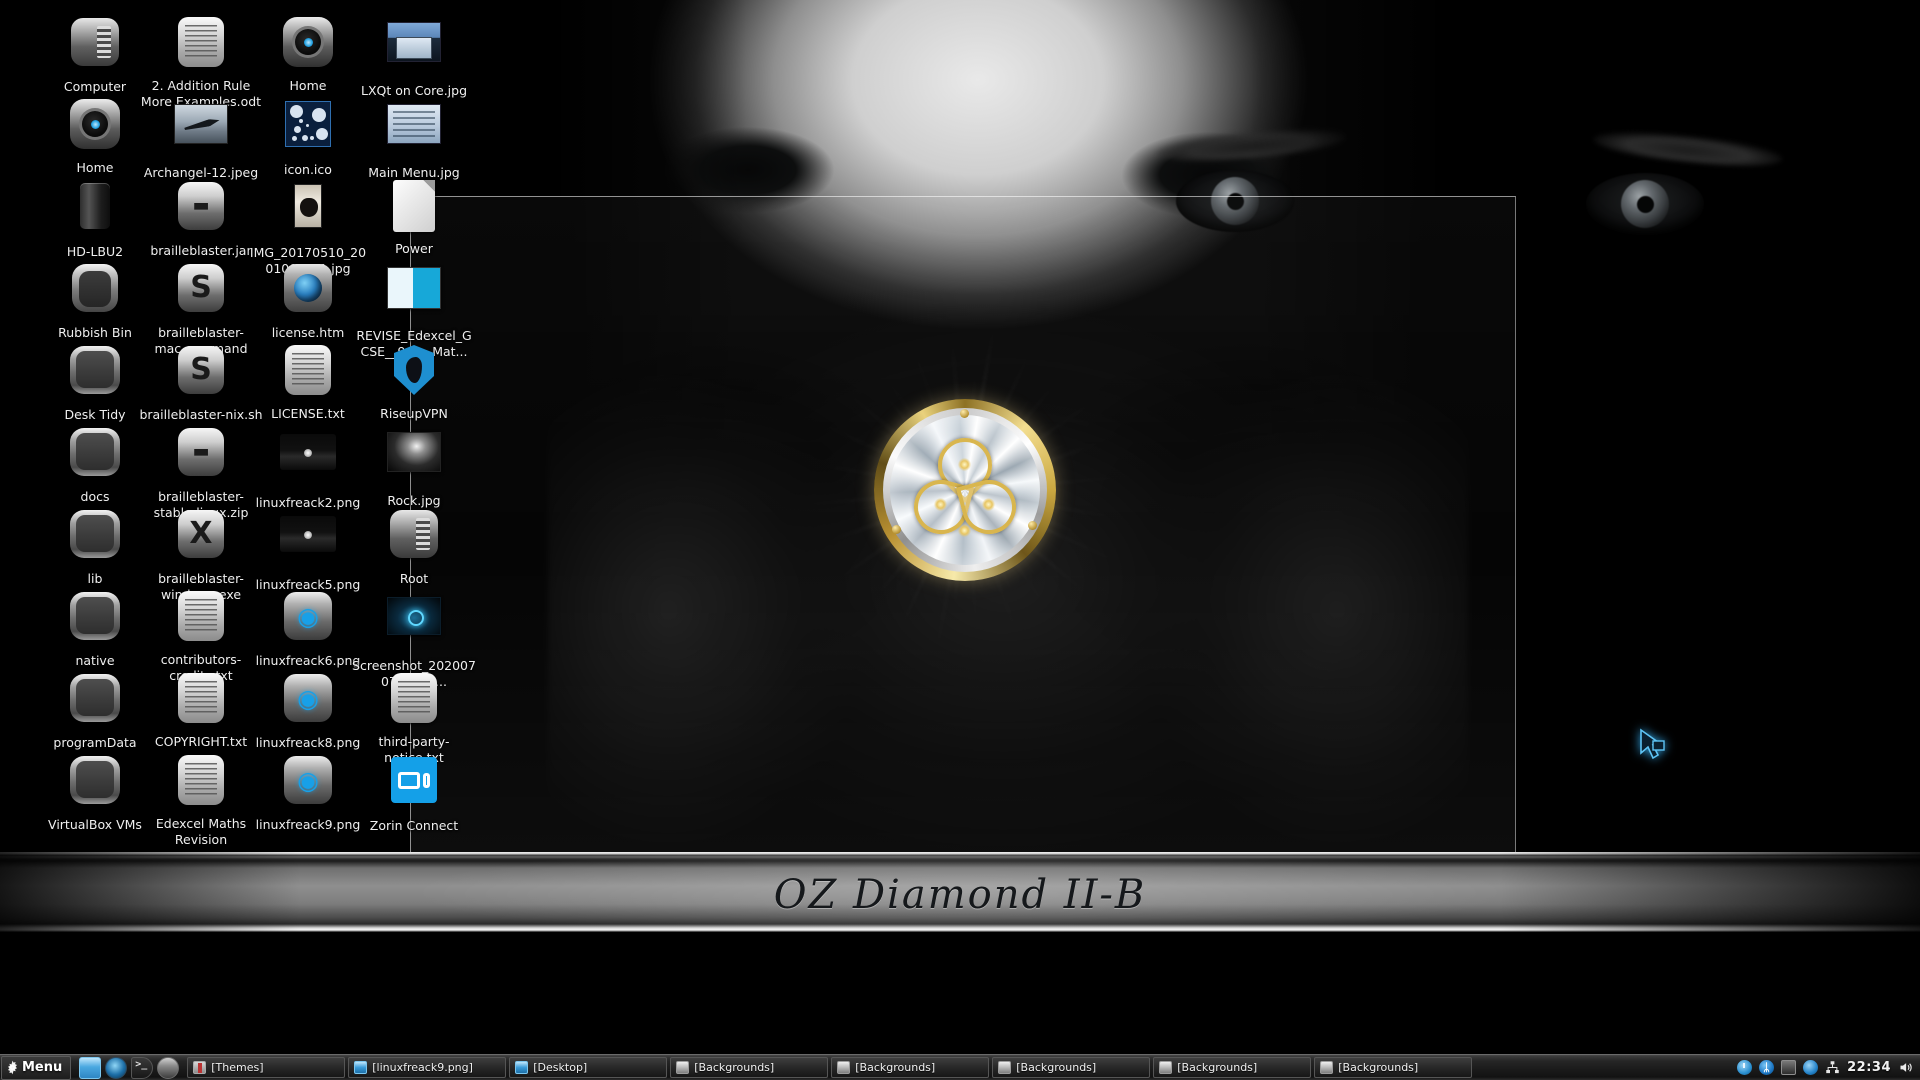  I want to click on book-icon, so click(414, 295).